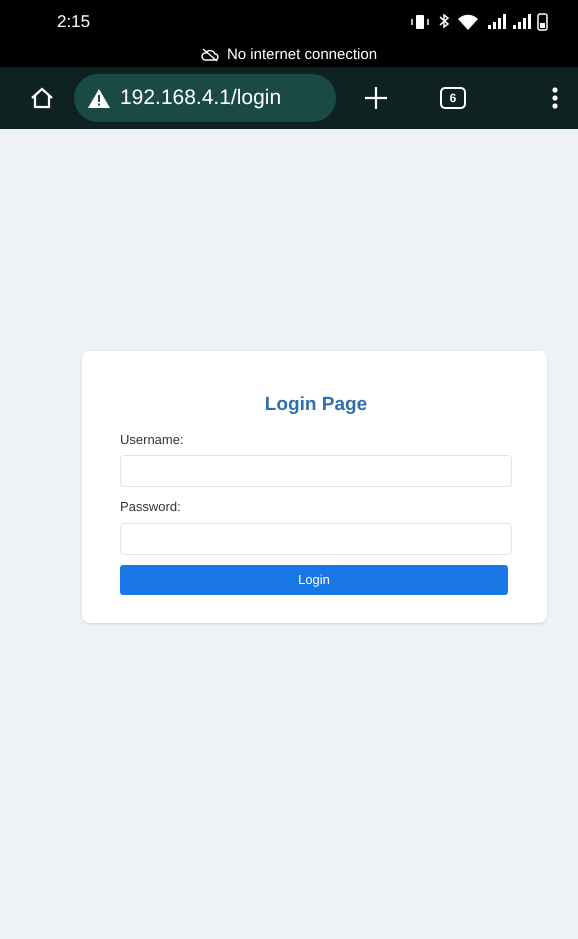  What do you see at coordinates (99, 98) in the screenshot?
I see `warning-icon` at bounding box center [99, 98].